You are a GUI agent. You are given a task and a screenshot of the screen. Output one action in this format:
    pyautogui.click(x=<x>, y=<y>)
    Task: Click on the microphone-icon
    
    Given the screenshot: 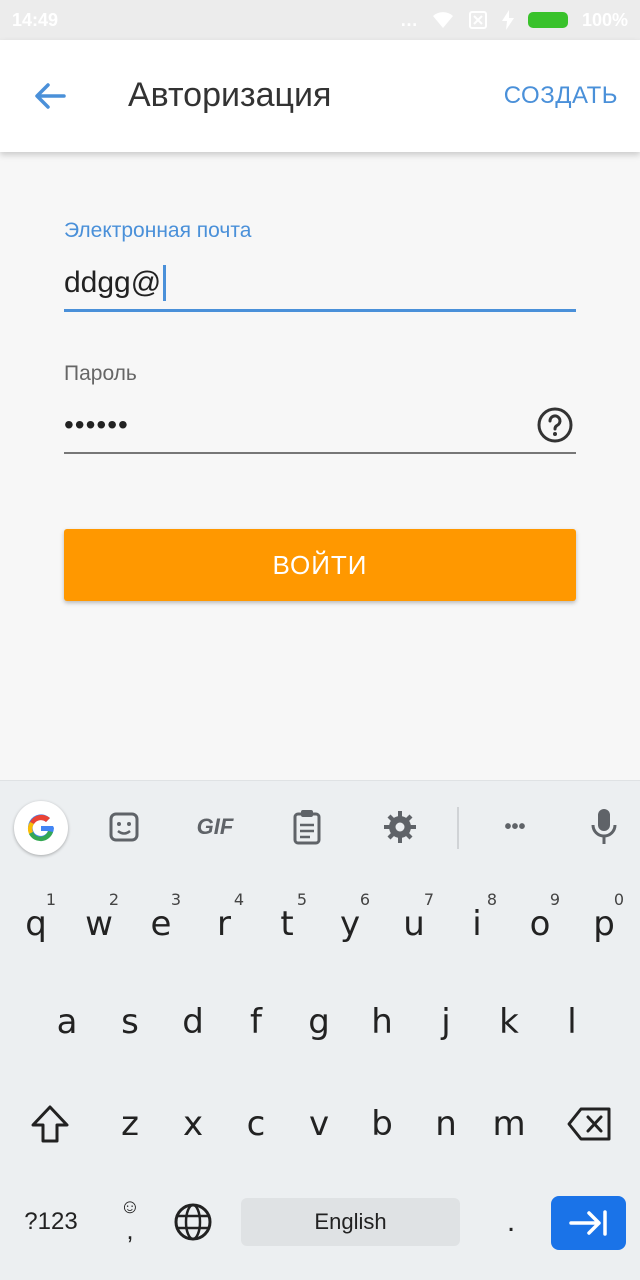 What is the action you would take?
    pyautogui.click(x=604, y=826)
    